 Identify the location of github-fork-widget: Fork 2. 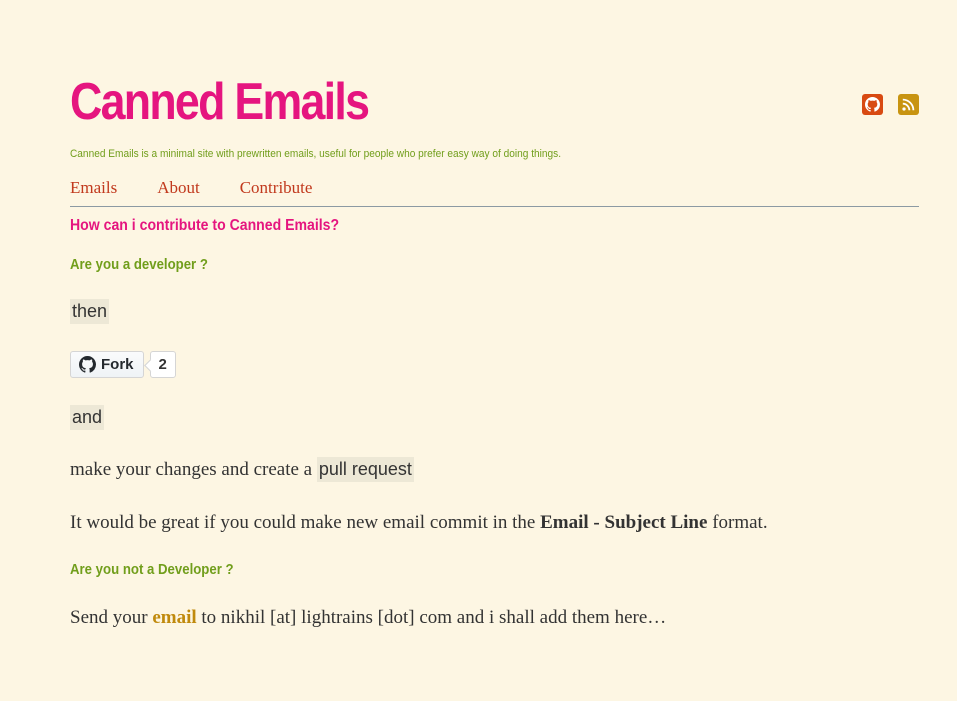
(123, 364).